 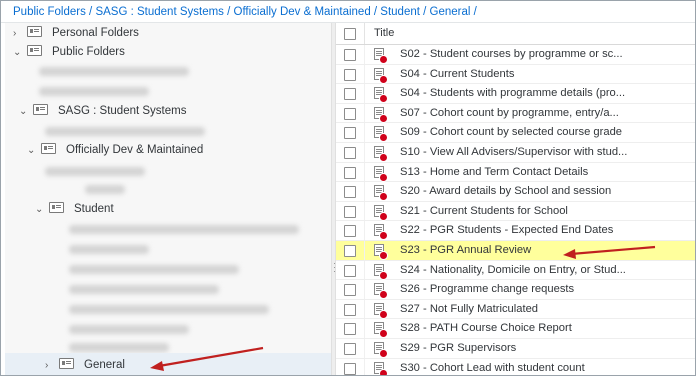 I want to click on tree-node-label: Public Folders, so click(x=88, y=52).